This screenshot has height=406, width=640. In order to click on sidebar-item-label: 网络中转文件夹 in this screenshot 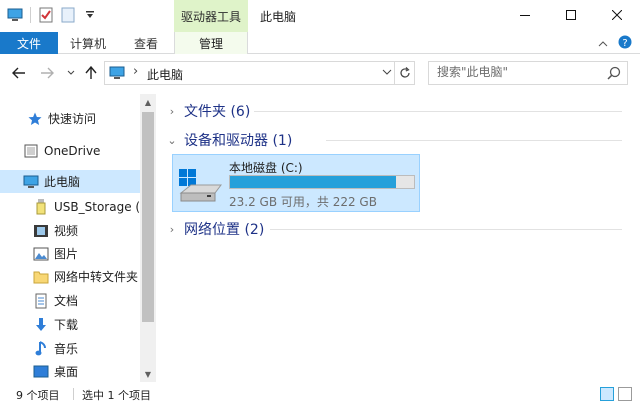, I will do `click(96, 277)`.